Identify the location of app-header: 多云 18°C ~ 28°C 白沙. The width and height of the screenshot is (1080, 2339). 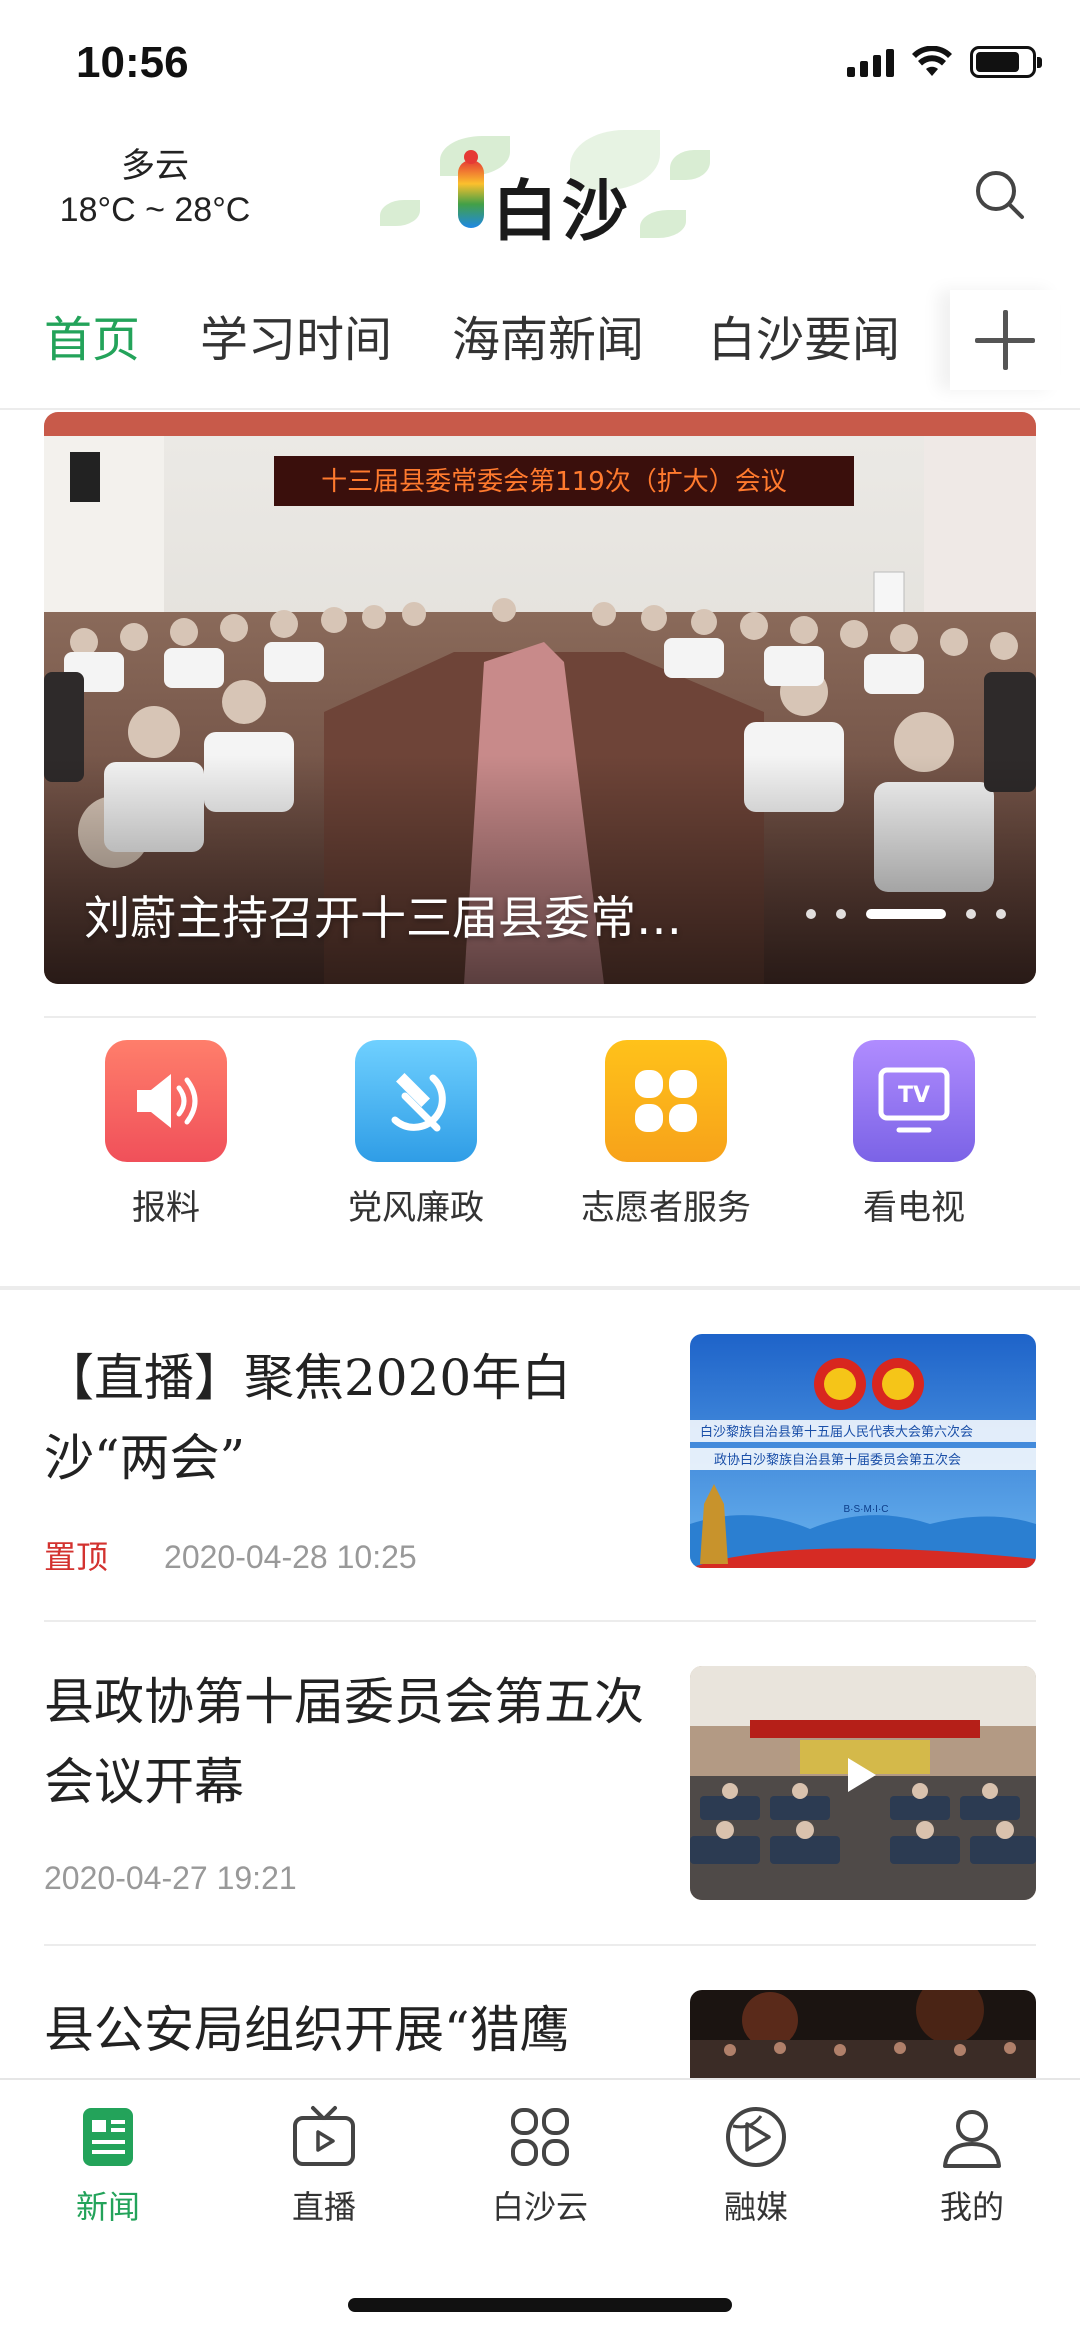
(540, 195).